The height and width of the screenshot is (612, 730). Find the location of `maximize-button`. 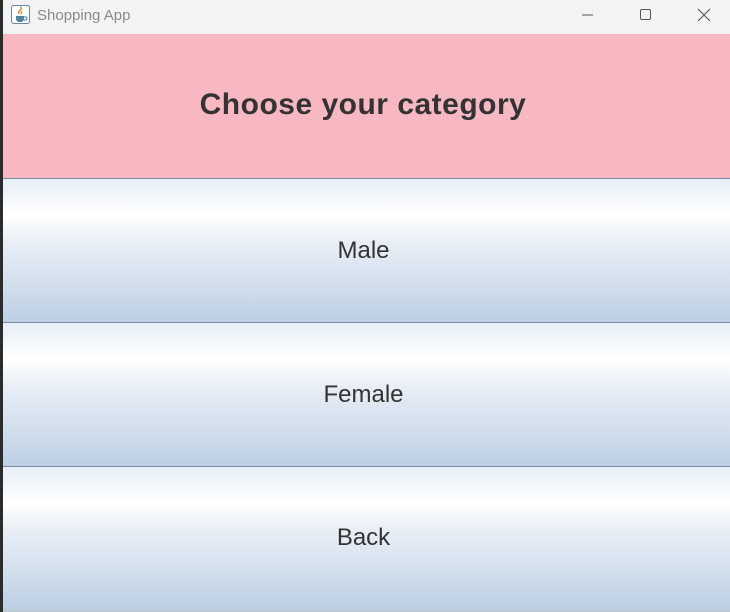

maximize-button is located at coordinates (646, 15).